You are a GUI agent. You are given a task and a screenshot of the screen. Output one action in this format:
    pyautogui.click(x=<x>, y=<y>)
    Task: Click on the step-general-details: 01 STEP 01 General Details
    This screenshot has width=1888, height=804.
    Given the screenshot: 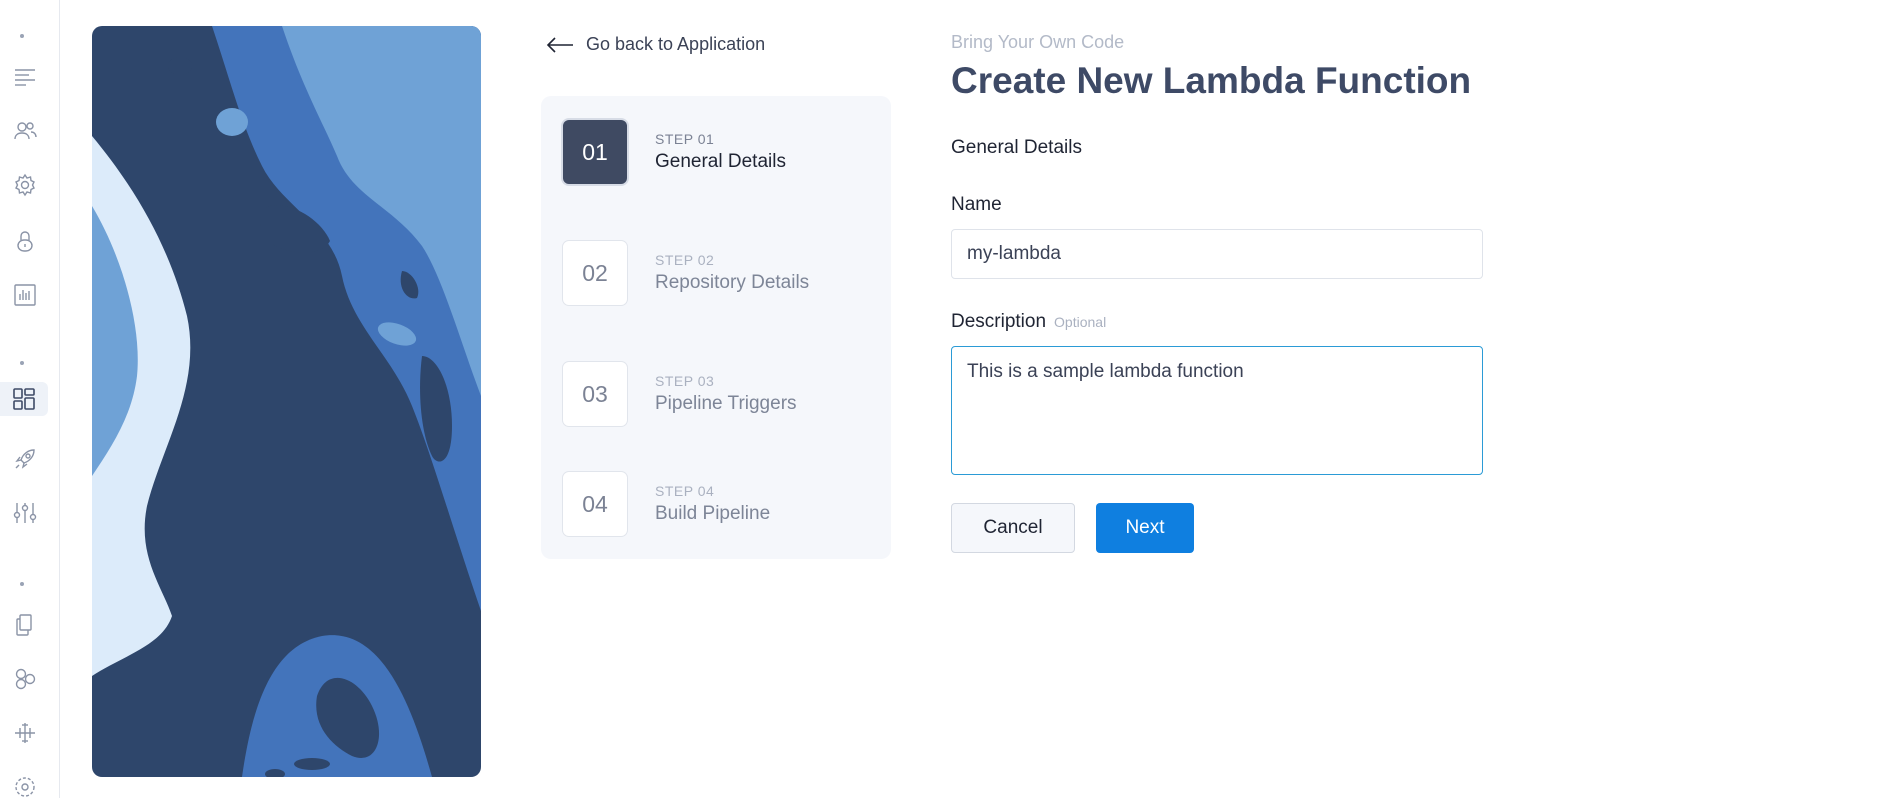 What is the action you would take?
    pyautogui.click(x=674, y=152)
    